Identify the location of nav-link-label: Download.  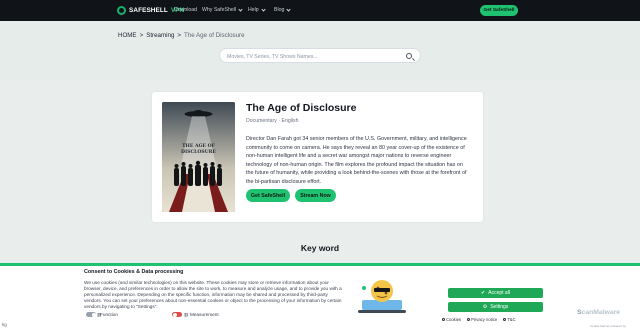
(186, 10).